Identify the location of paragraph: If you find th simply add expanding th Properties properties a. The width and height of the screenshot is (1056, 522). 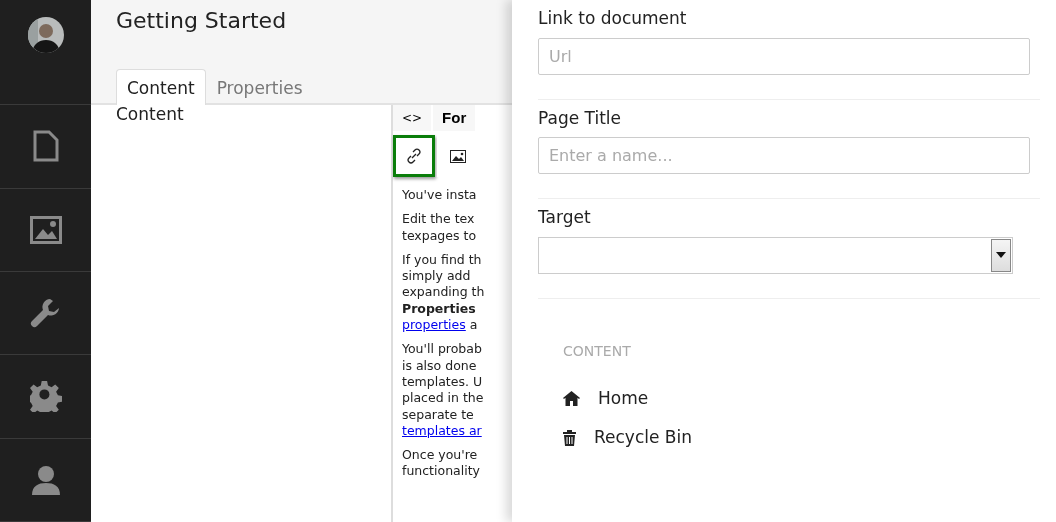
(444, 292).